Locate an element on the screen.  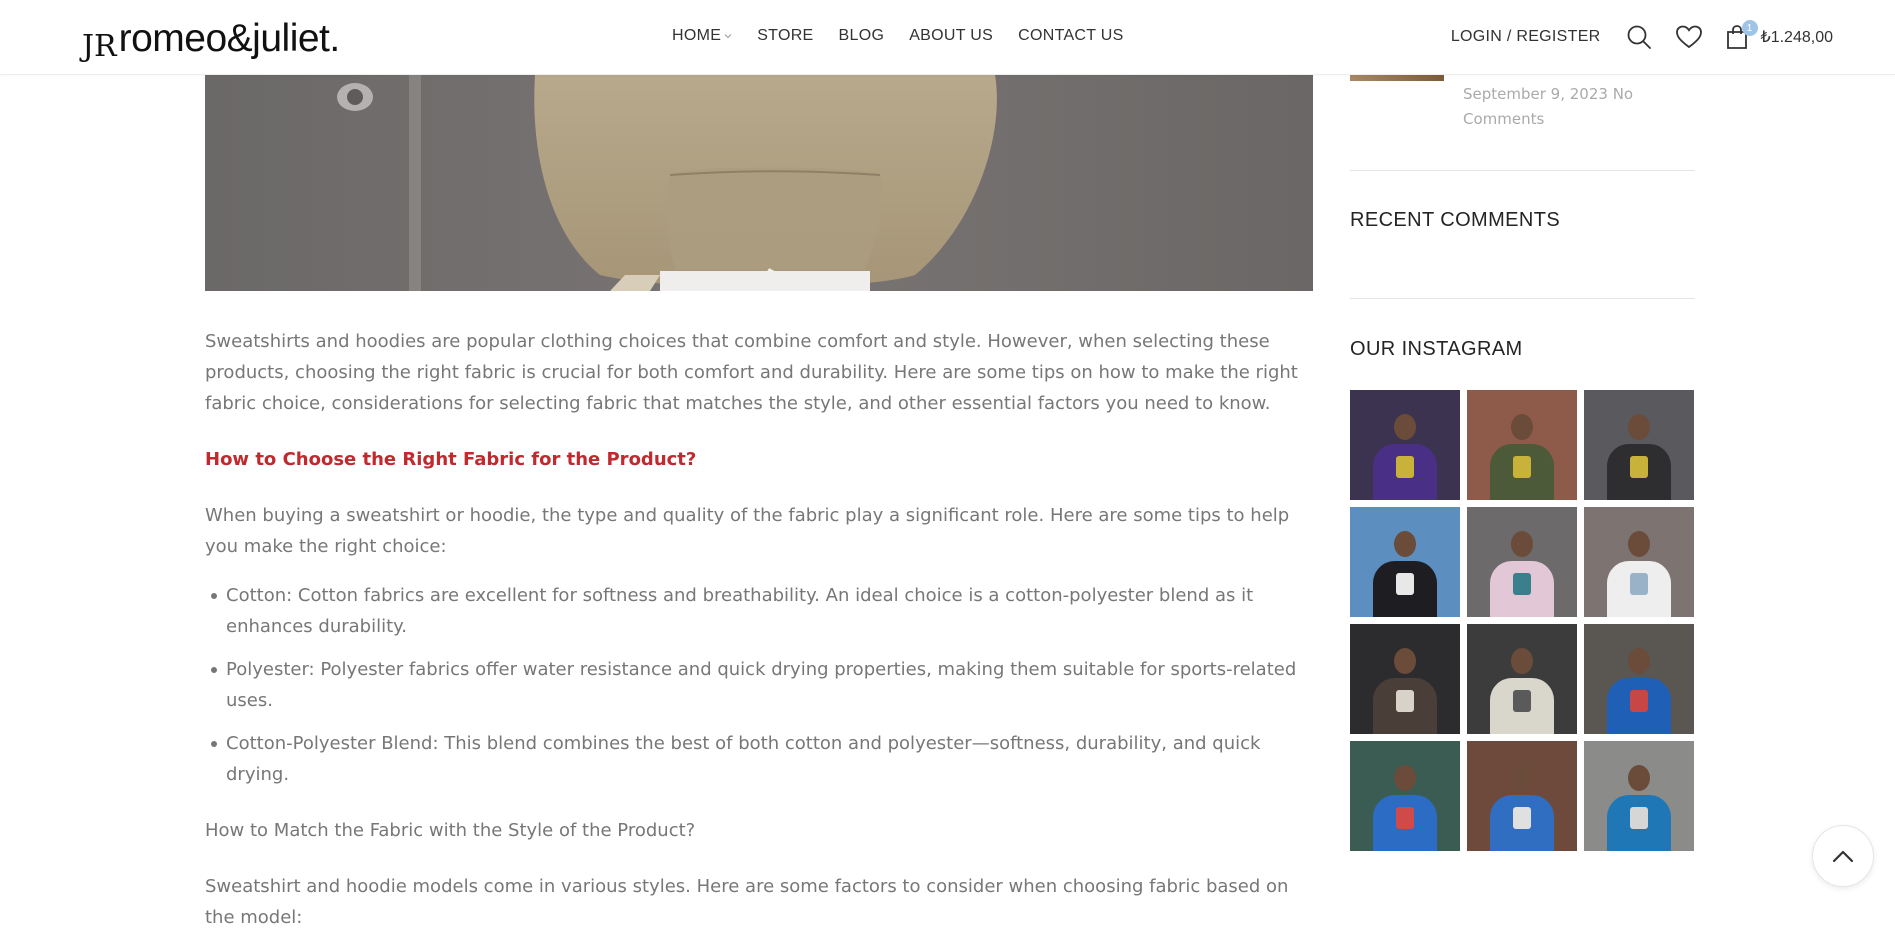
nav-about-us: ABOUT US is located at coordinates (951, 36).